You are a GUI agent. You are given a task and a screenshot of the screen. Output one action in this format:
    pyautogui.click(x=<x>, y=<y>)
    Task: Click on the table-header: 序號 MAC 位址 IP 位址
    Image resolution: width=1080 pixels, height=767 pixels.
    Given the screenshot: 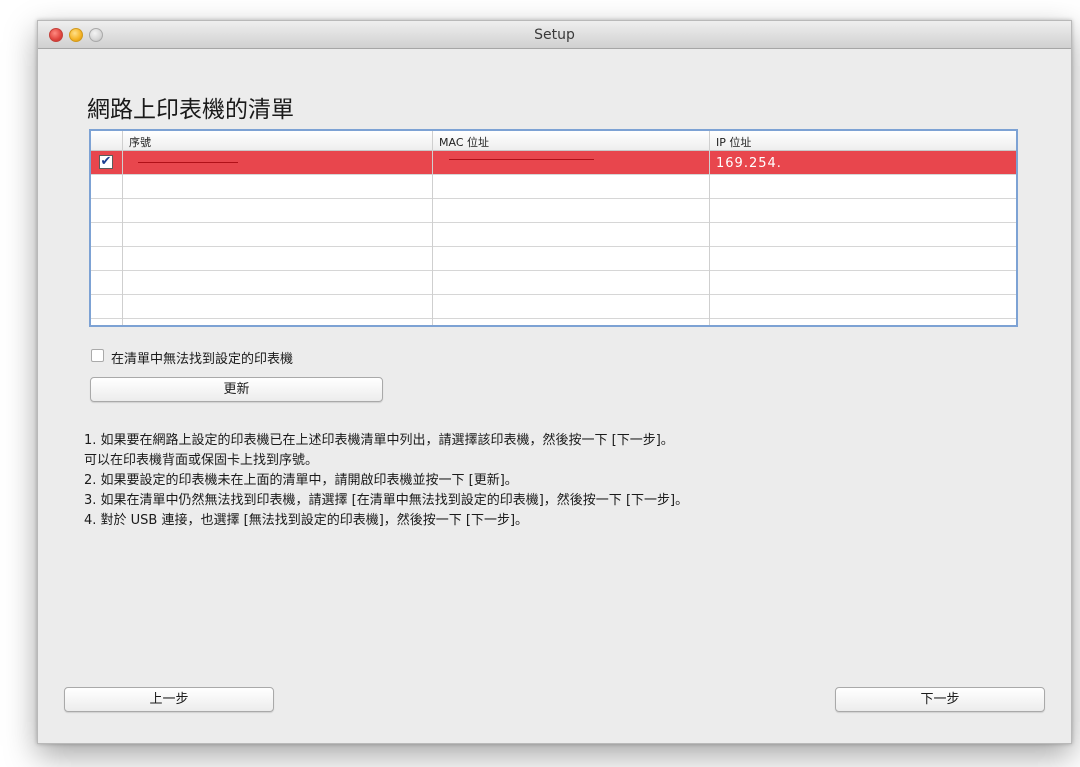 What is the action you would take?
    pyautogui.click(x=553, y=141)
    